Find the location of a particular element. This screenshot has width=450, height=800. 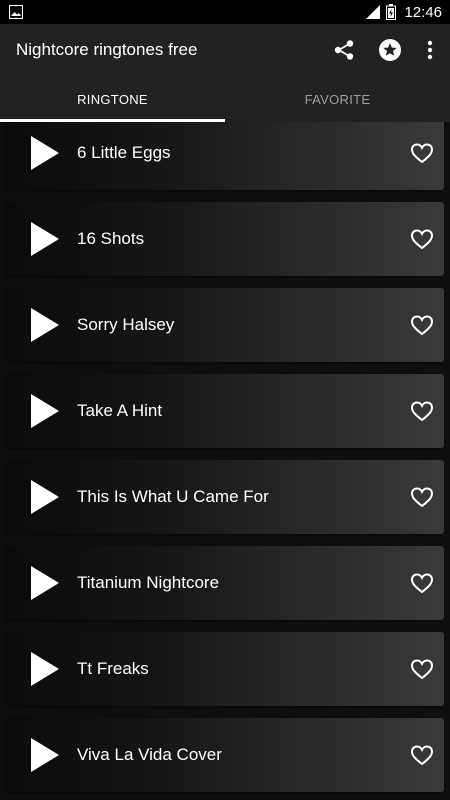

ringtone-title: 16 Shots is located at coordinates (111, 238).